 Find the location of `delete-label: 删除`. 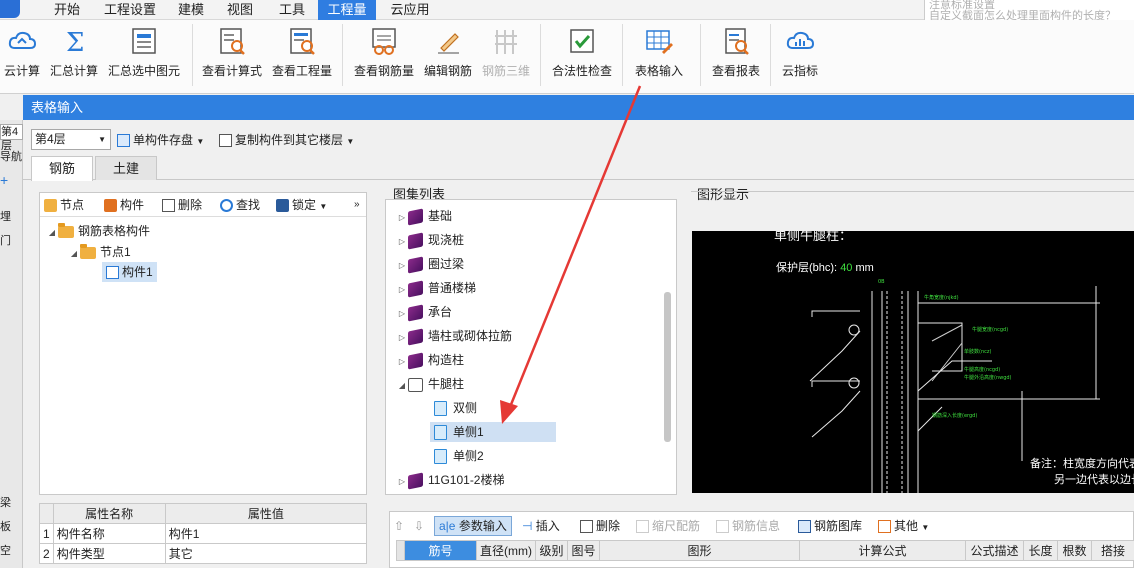

delete-label: 删除 is located at coordinates (190, 205).